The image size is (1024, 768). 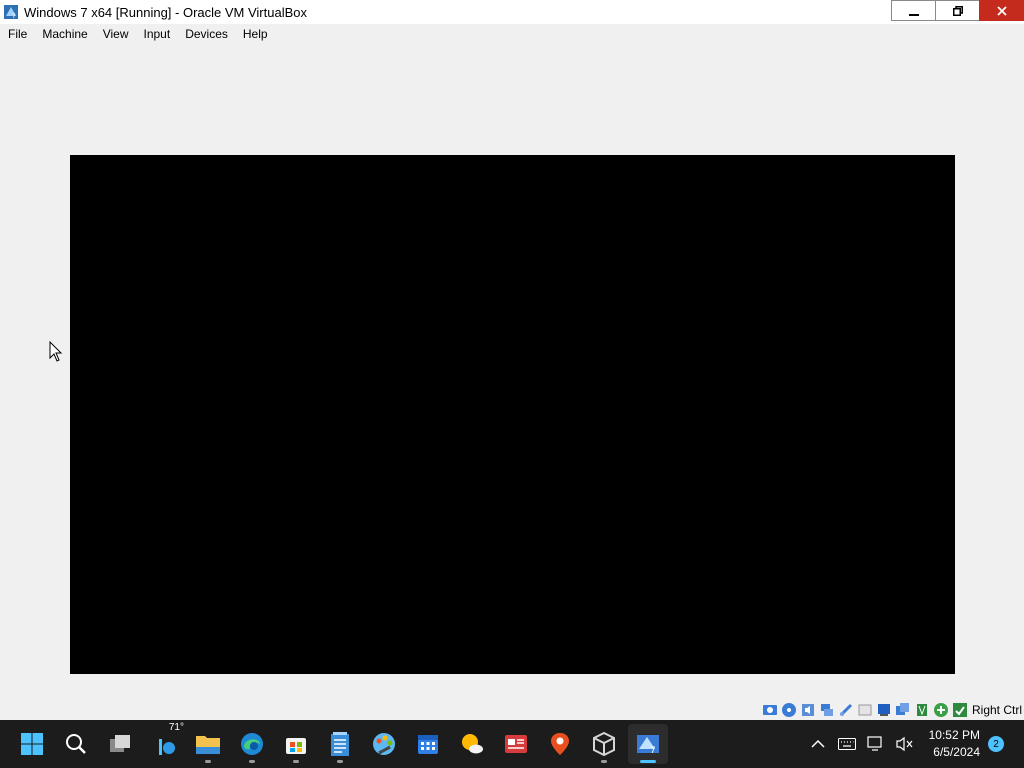 What do you see at coordinates (512, 34) in the screenshot?
I see `menu-bar: File Machine View Input Devices Help` at bounding box center [512, 34].